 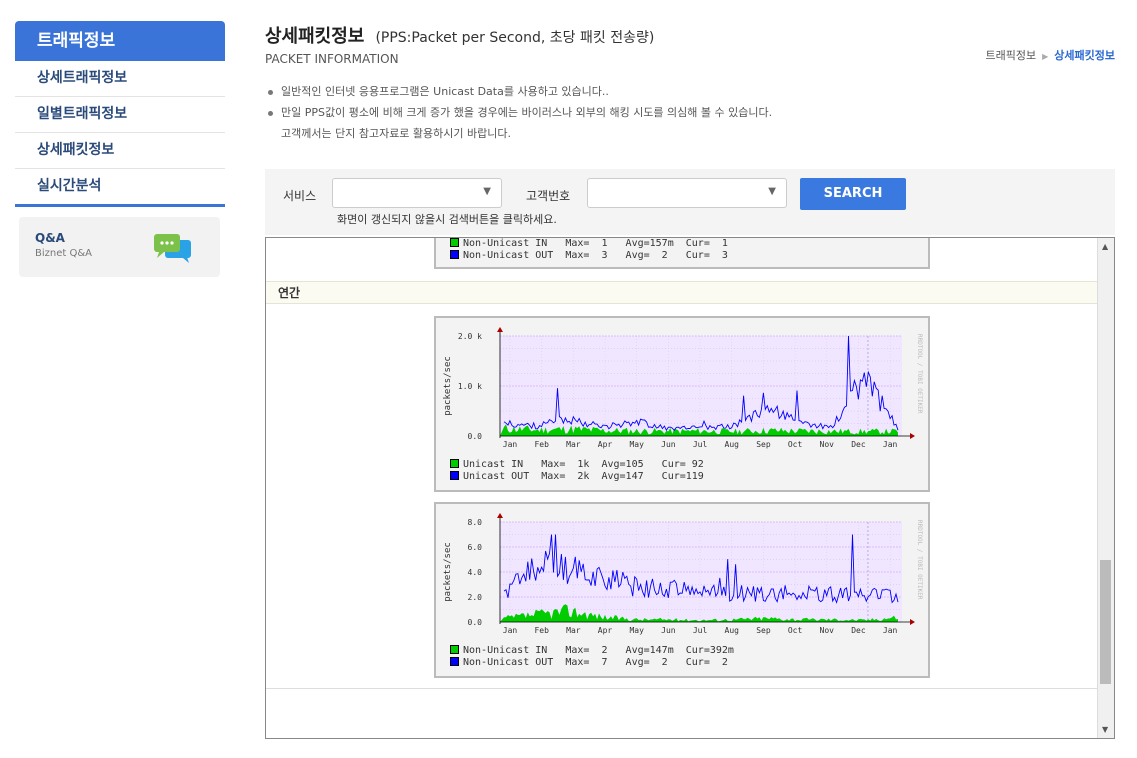 What do you see at coordinates (682, 688) in the screenshot?
I see `section-divider` at bounding box center [682, 688].